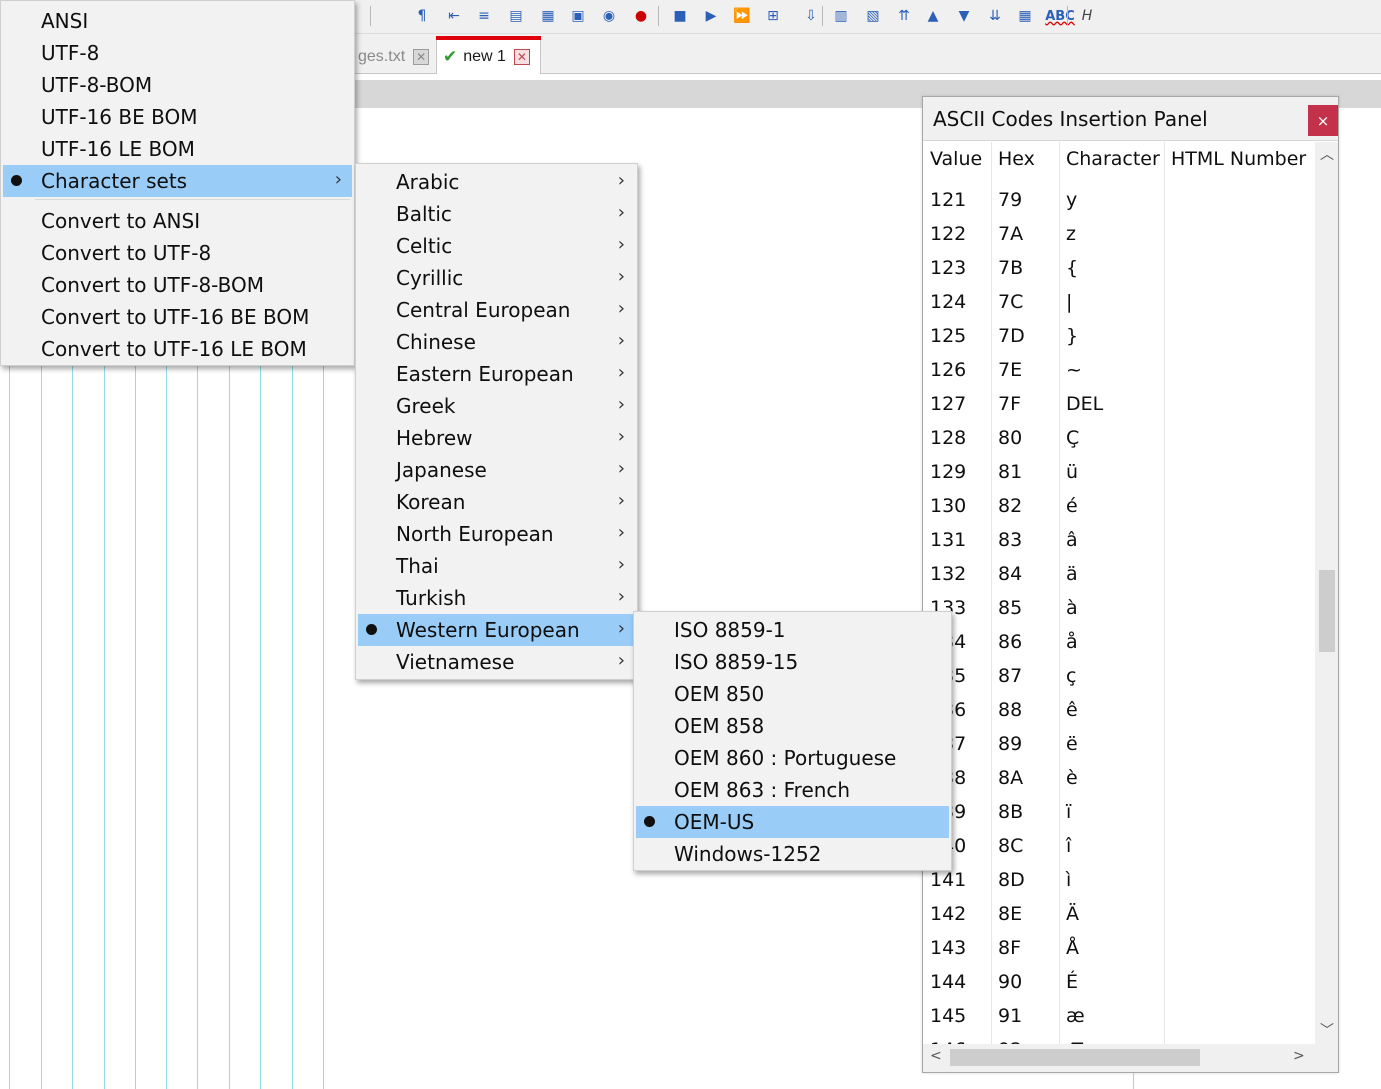  Describe the element at coordinates (1119, 302) in the screenshot. I see `table-row: 124 7C |` at that location.